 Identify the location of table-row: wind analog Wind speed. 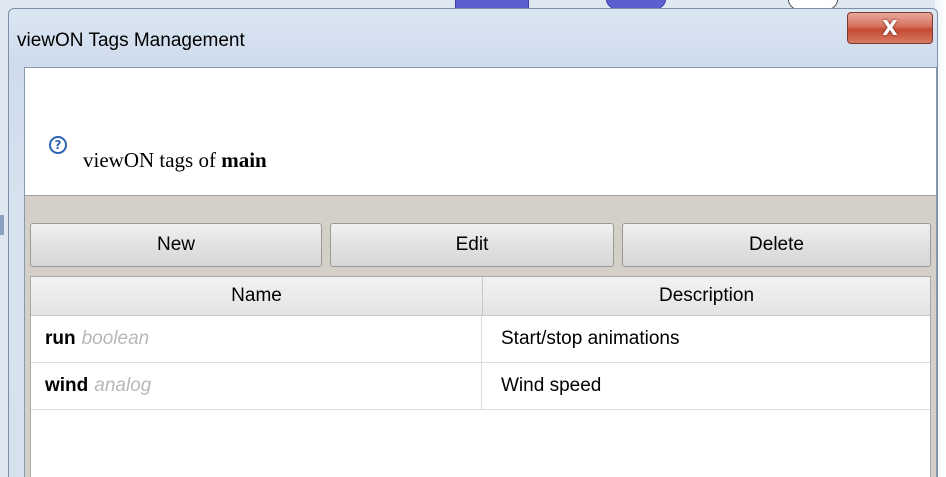
(480, 386).